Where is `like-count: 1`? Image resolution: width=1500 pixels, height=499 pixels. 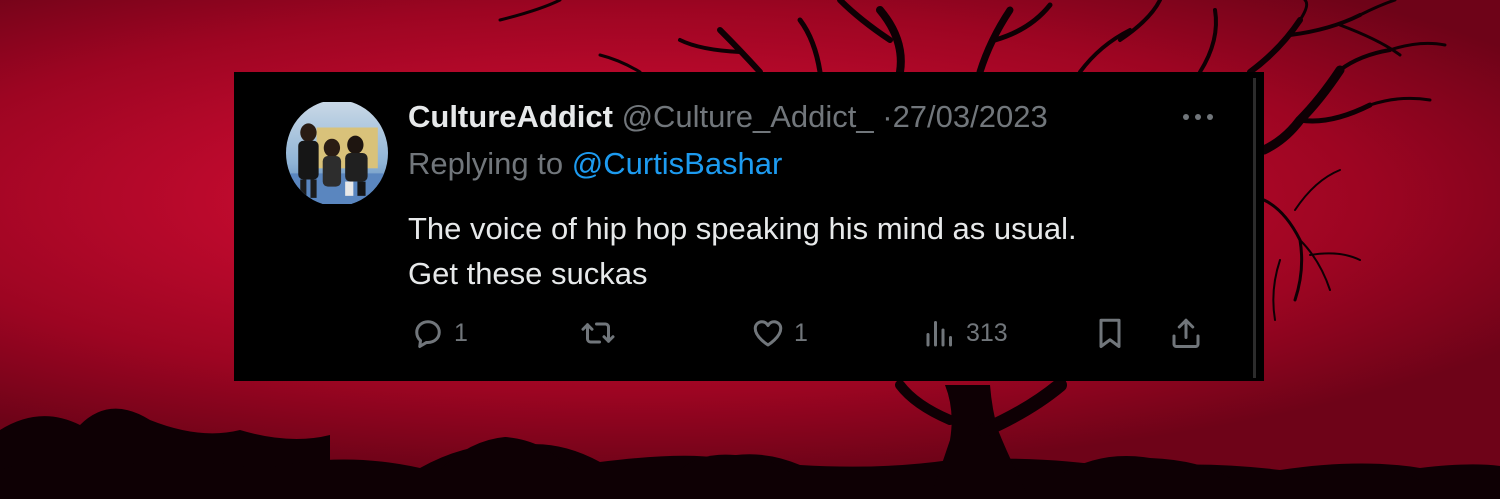 like-count: 1 is located at coordinates (801, 332).